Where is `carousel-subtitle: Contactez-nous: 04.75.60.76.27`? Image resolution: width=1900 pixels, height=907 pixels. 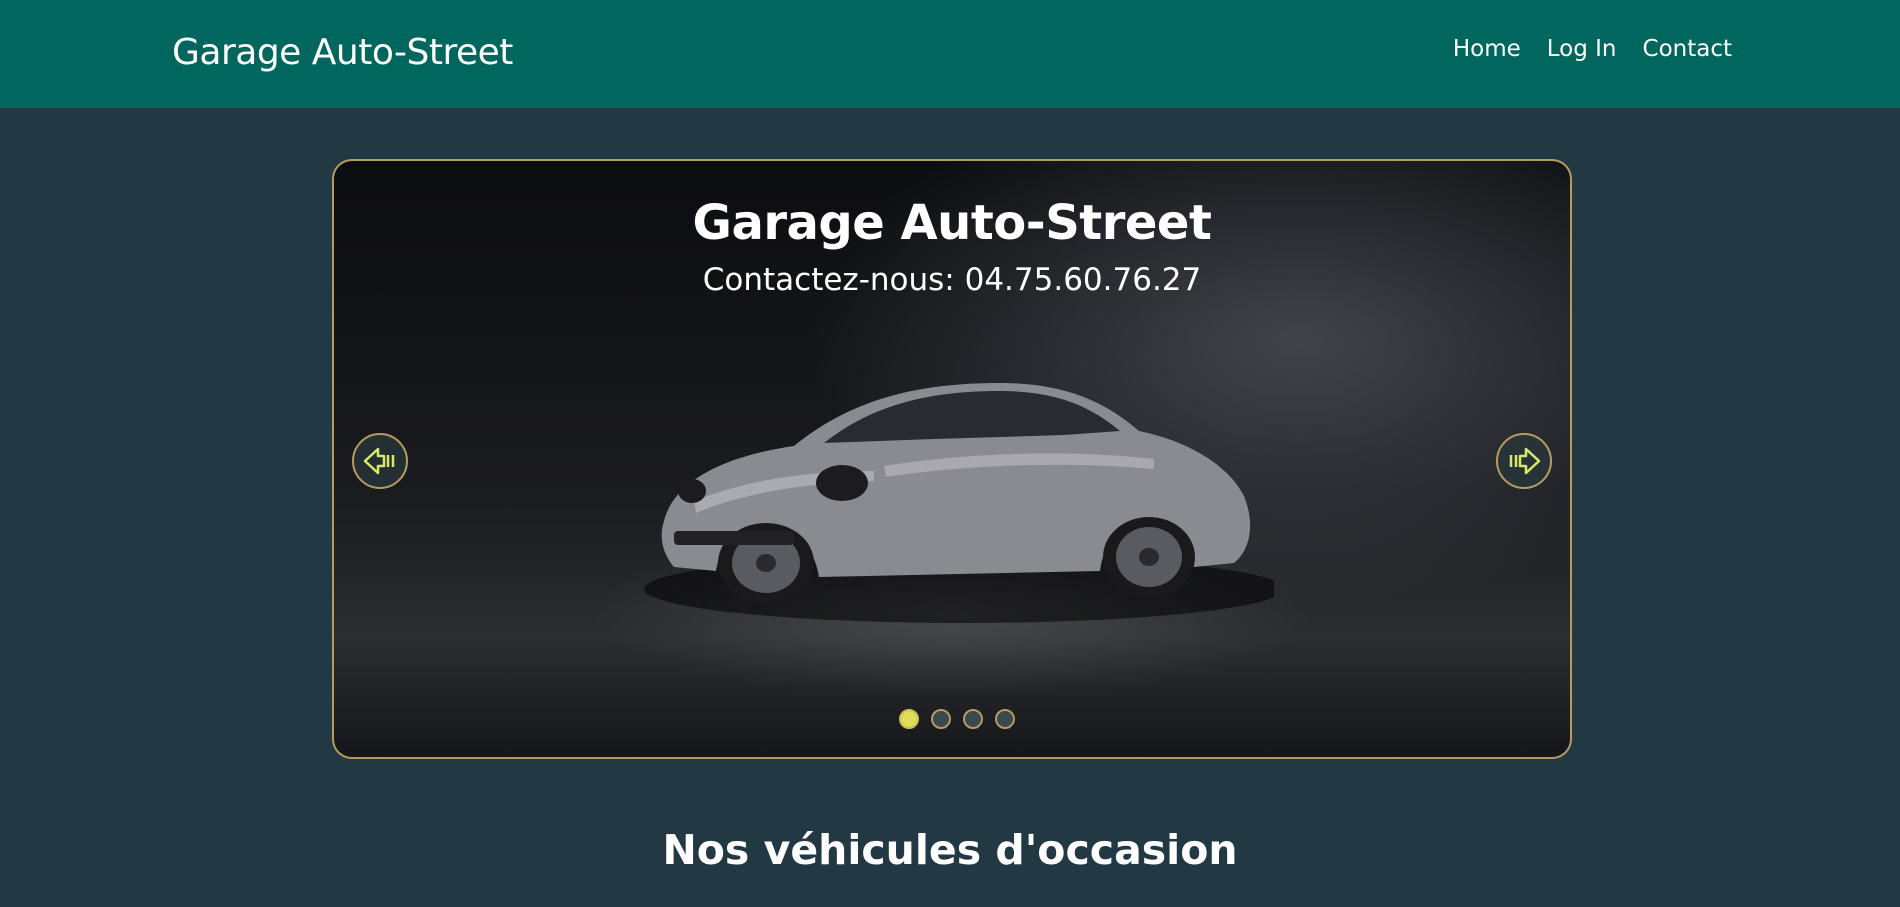 carousel-subtitle: Contactez-nous: 04.75.60.76.27 is located at coordinates (952, 280).